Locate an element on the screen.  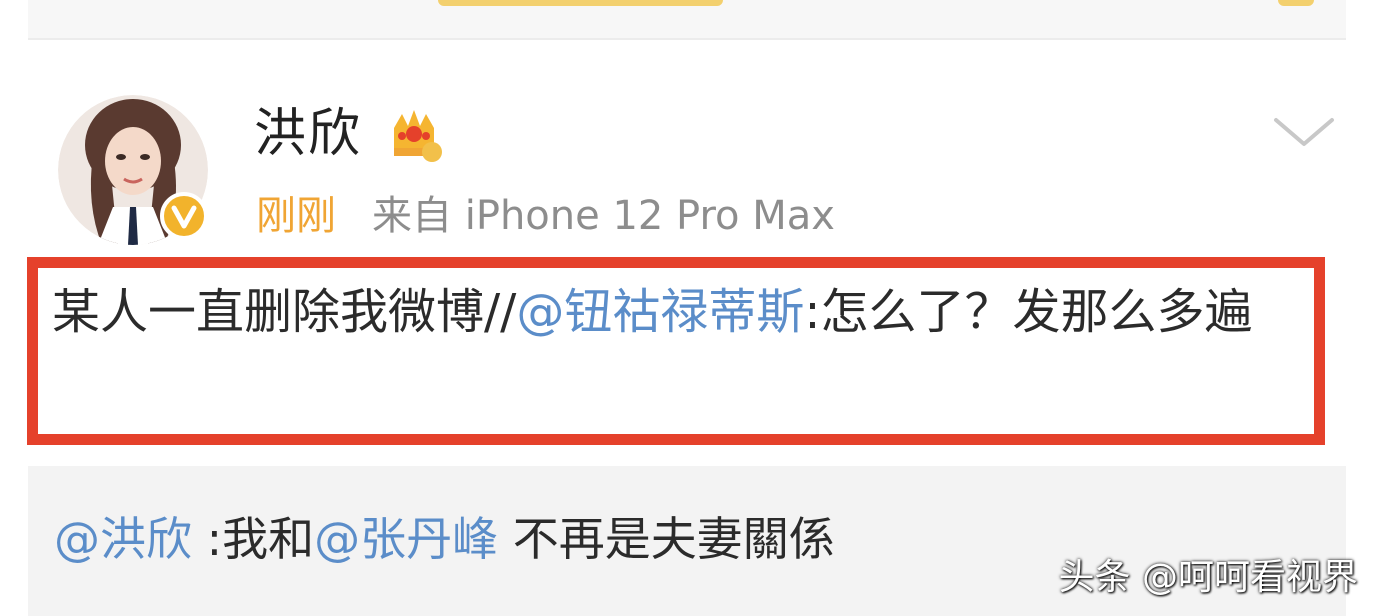
previous-action-dot is located at coordinates (1296, 3).